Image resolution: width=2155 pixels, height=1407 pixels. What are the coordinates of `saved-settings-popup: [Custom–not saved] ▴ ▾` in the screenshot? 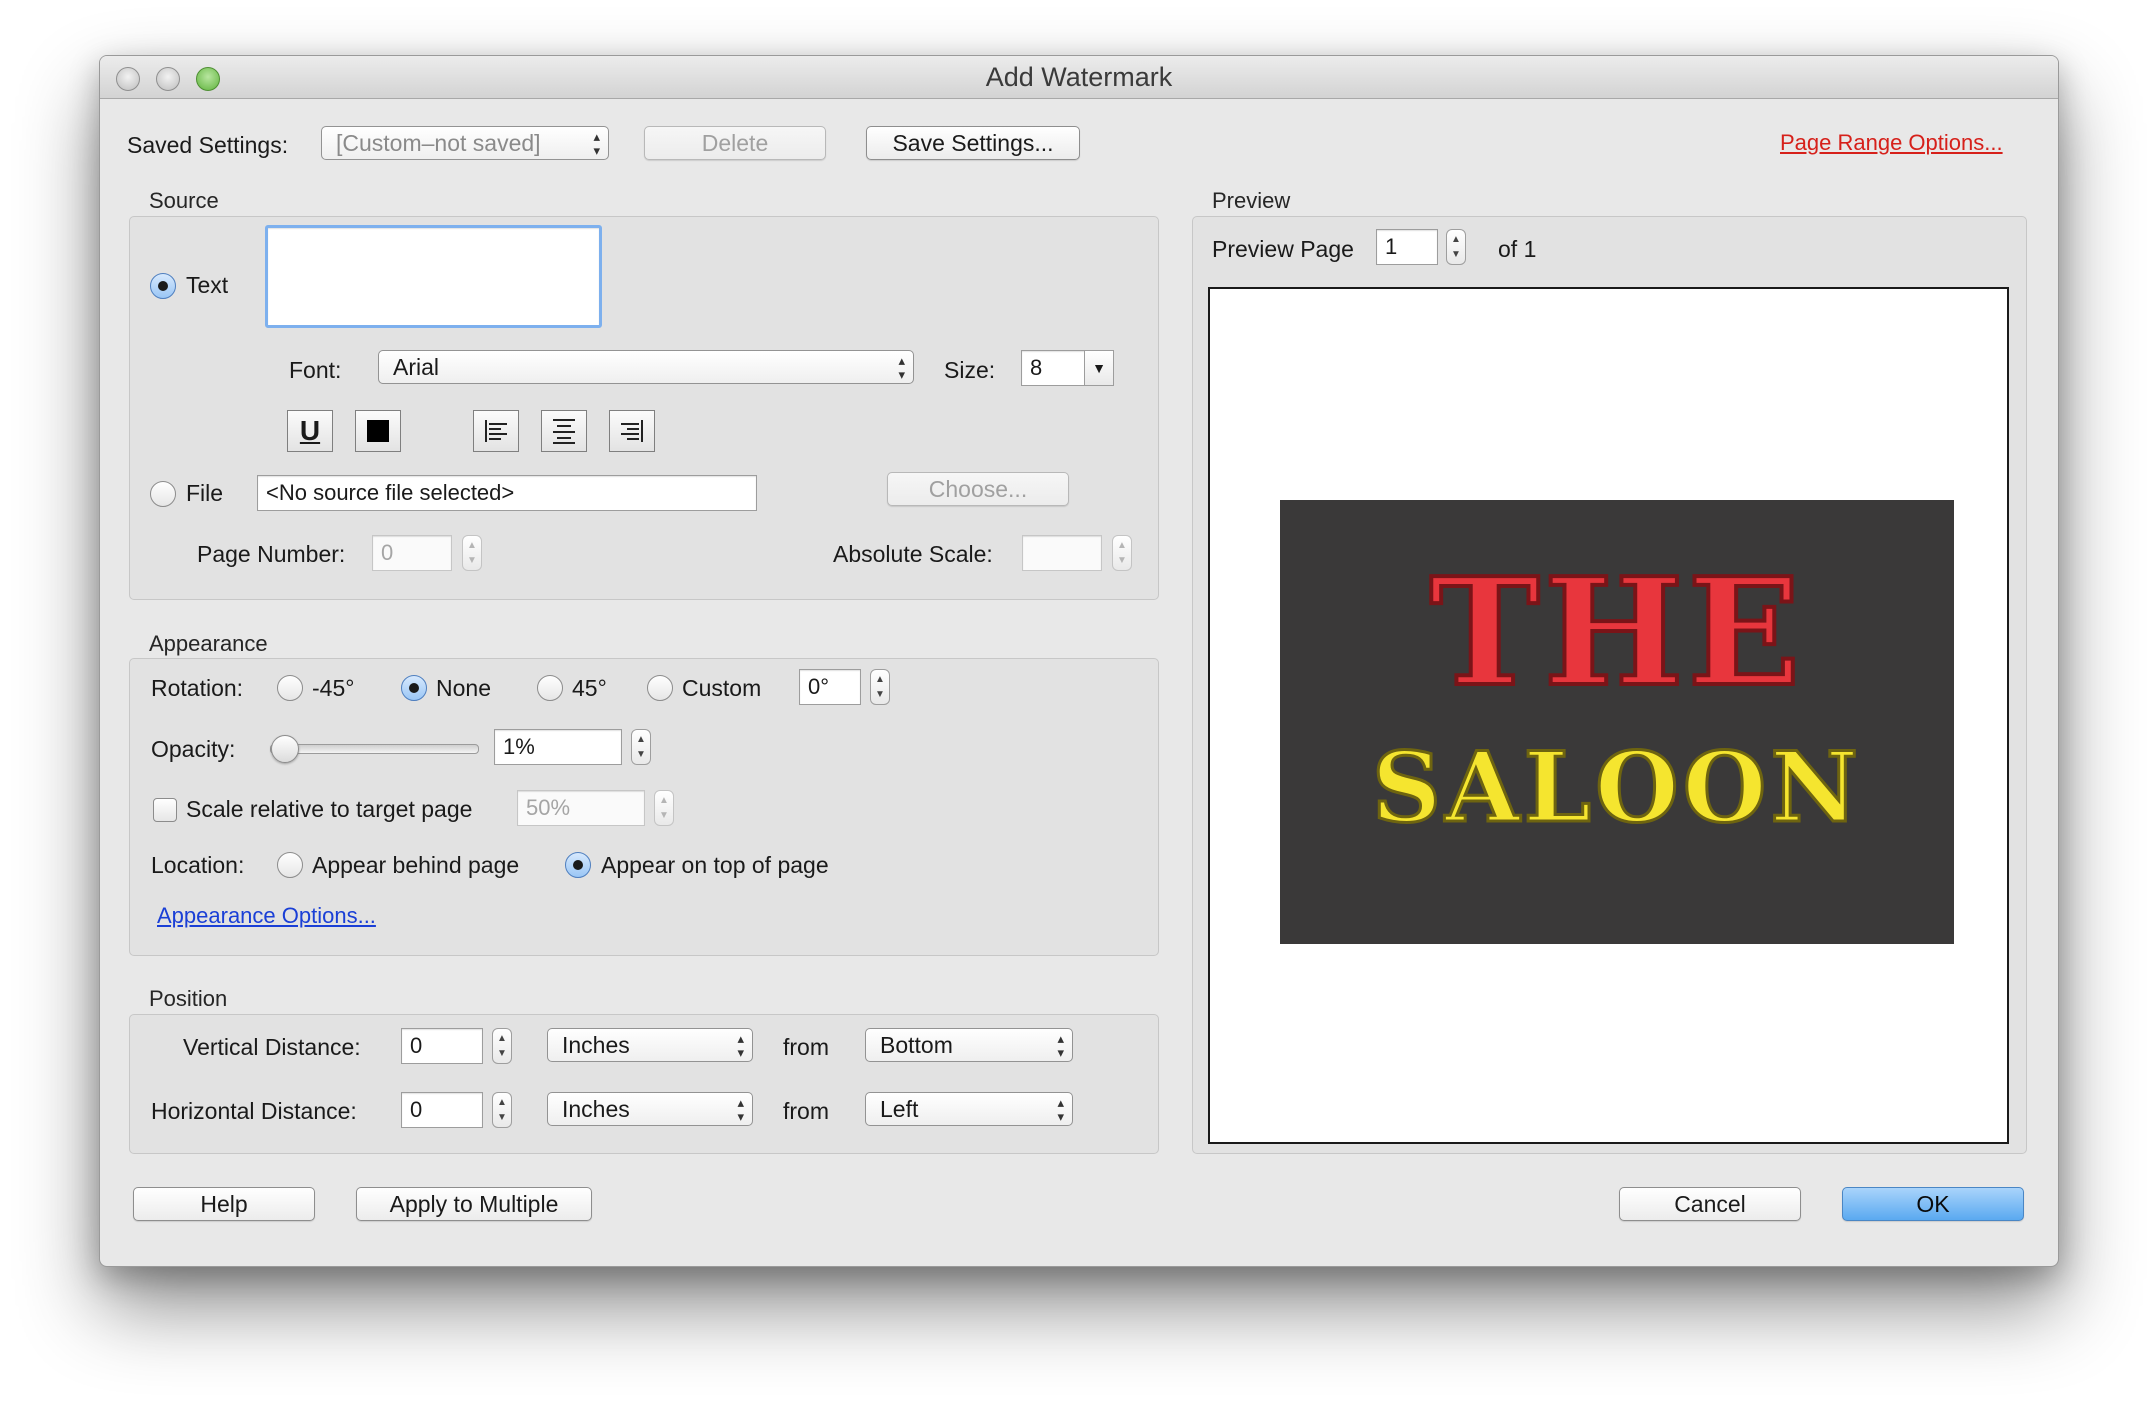 It's located at (465, 143).